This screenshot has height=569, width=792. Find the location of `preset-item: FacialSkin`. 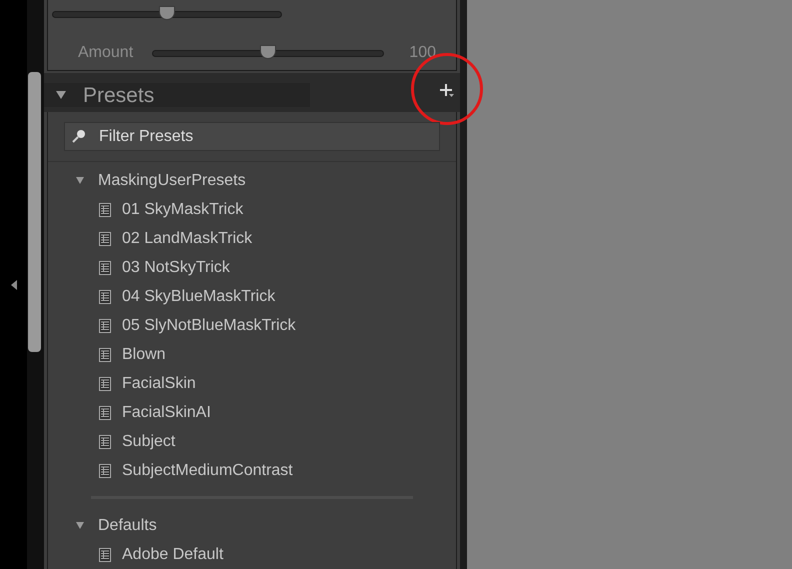

preset-item: FacialSkin is located at coordinates (159, 384).